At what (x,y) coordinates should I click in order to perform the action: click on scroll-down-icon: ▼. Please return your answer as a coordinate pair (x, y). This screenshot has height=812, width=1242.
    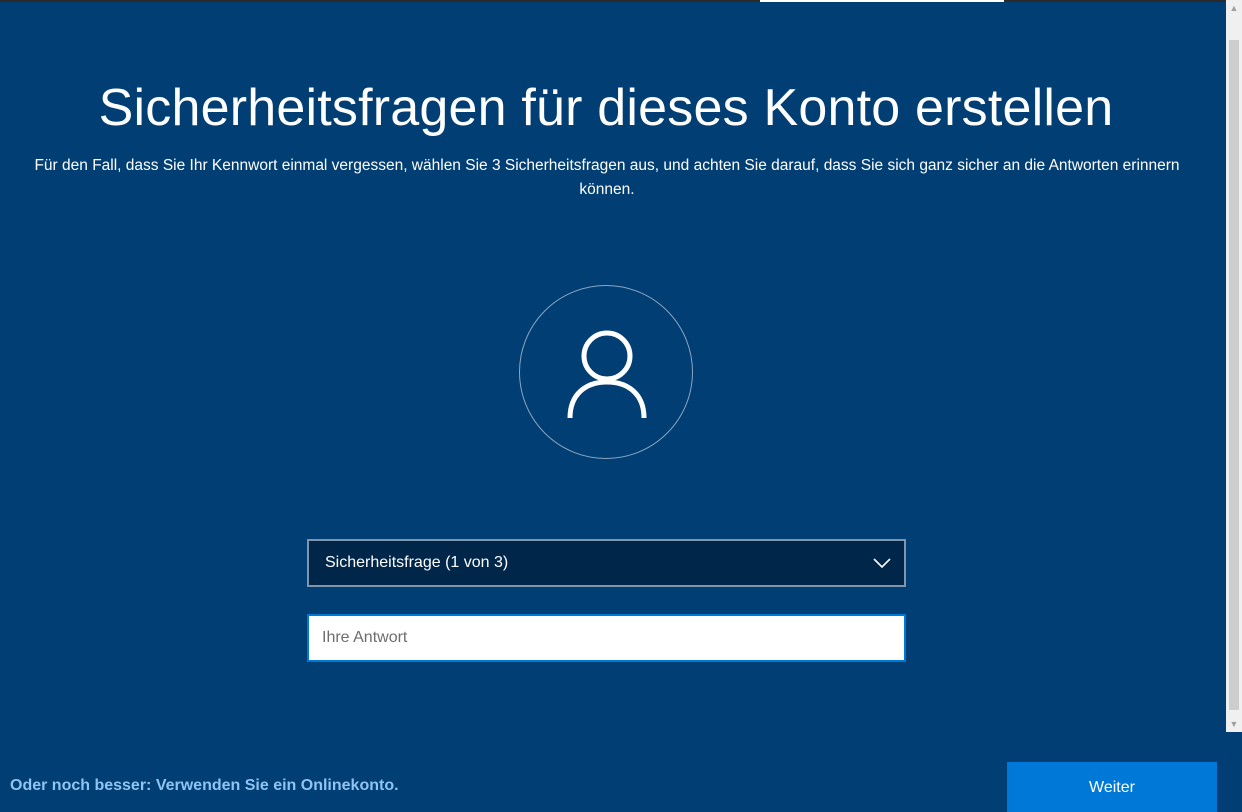
    Looking at the image, I should click on (1234, 724).